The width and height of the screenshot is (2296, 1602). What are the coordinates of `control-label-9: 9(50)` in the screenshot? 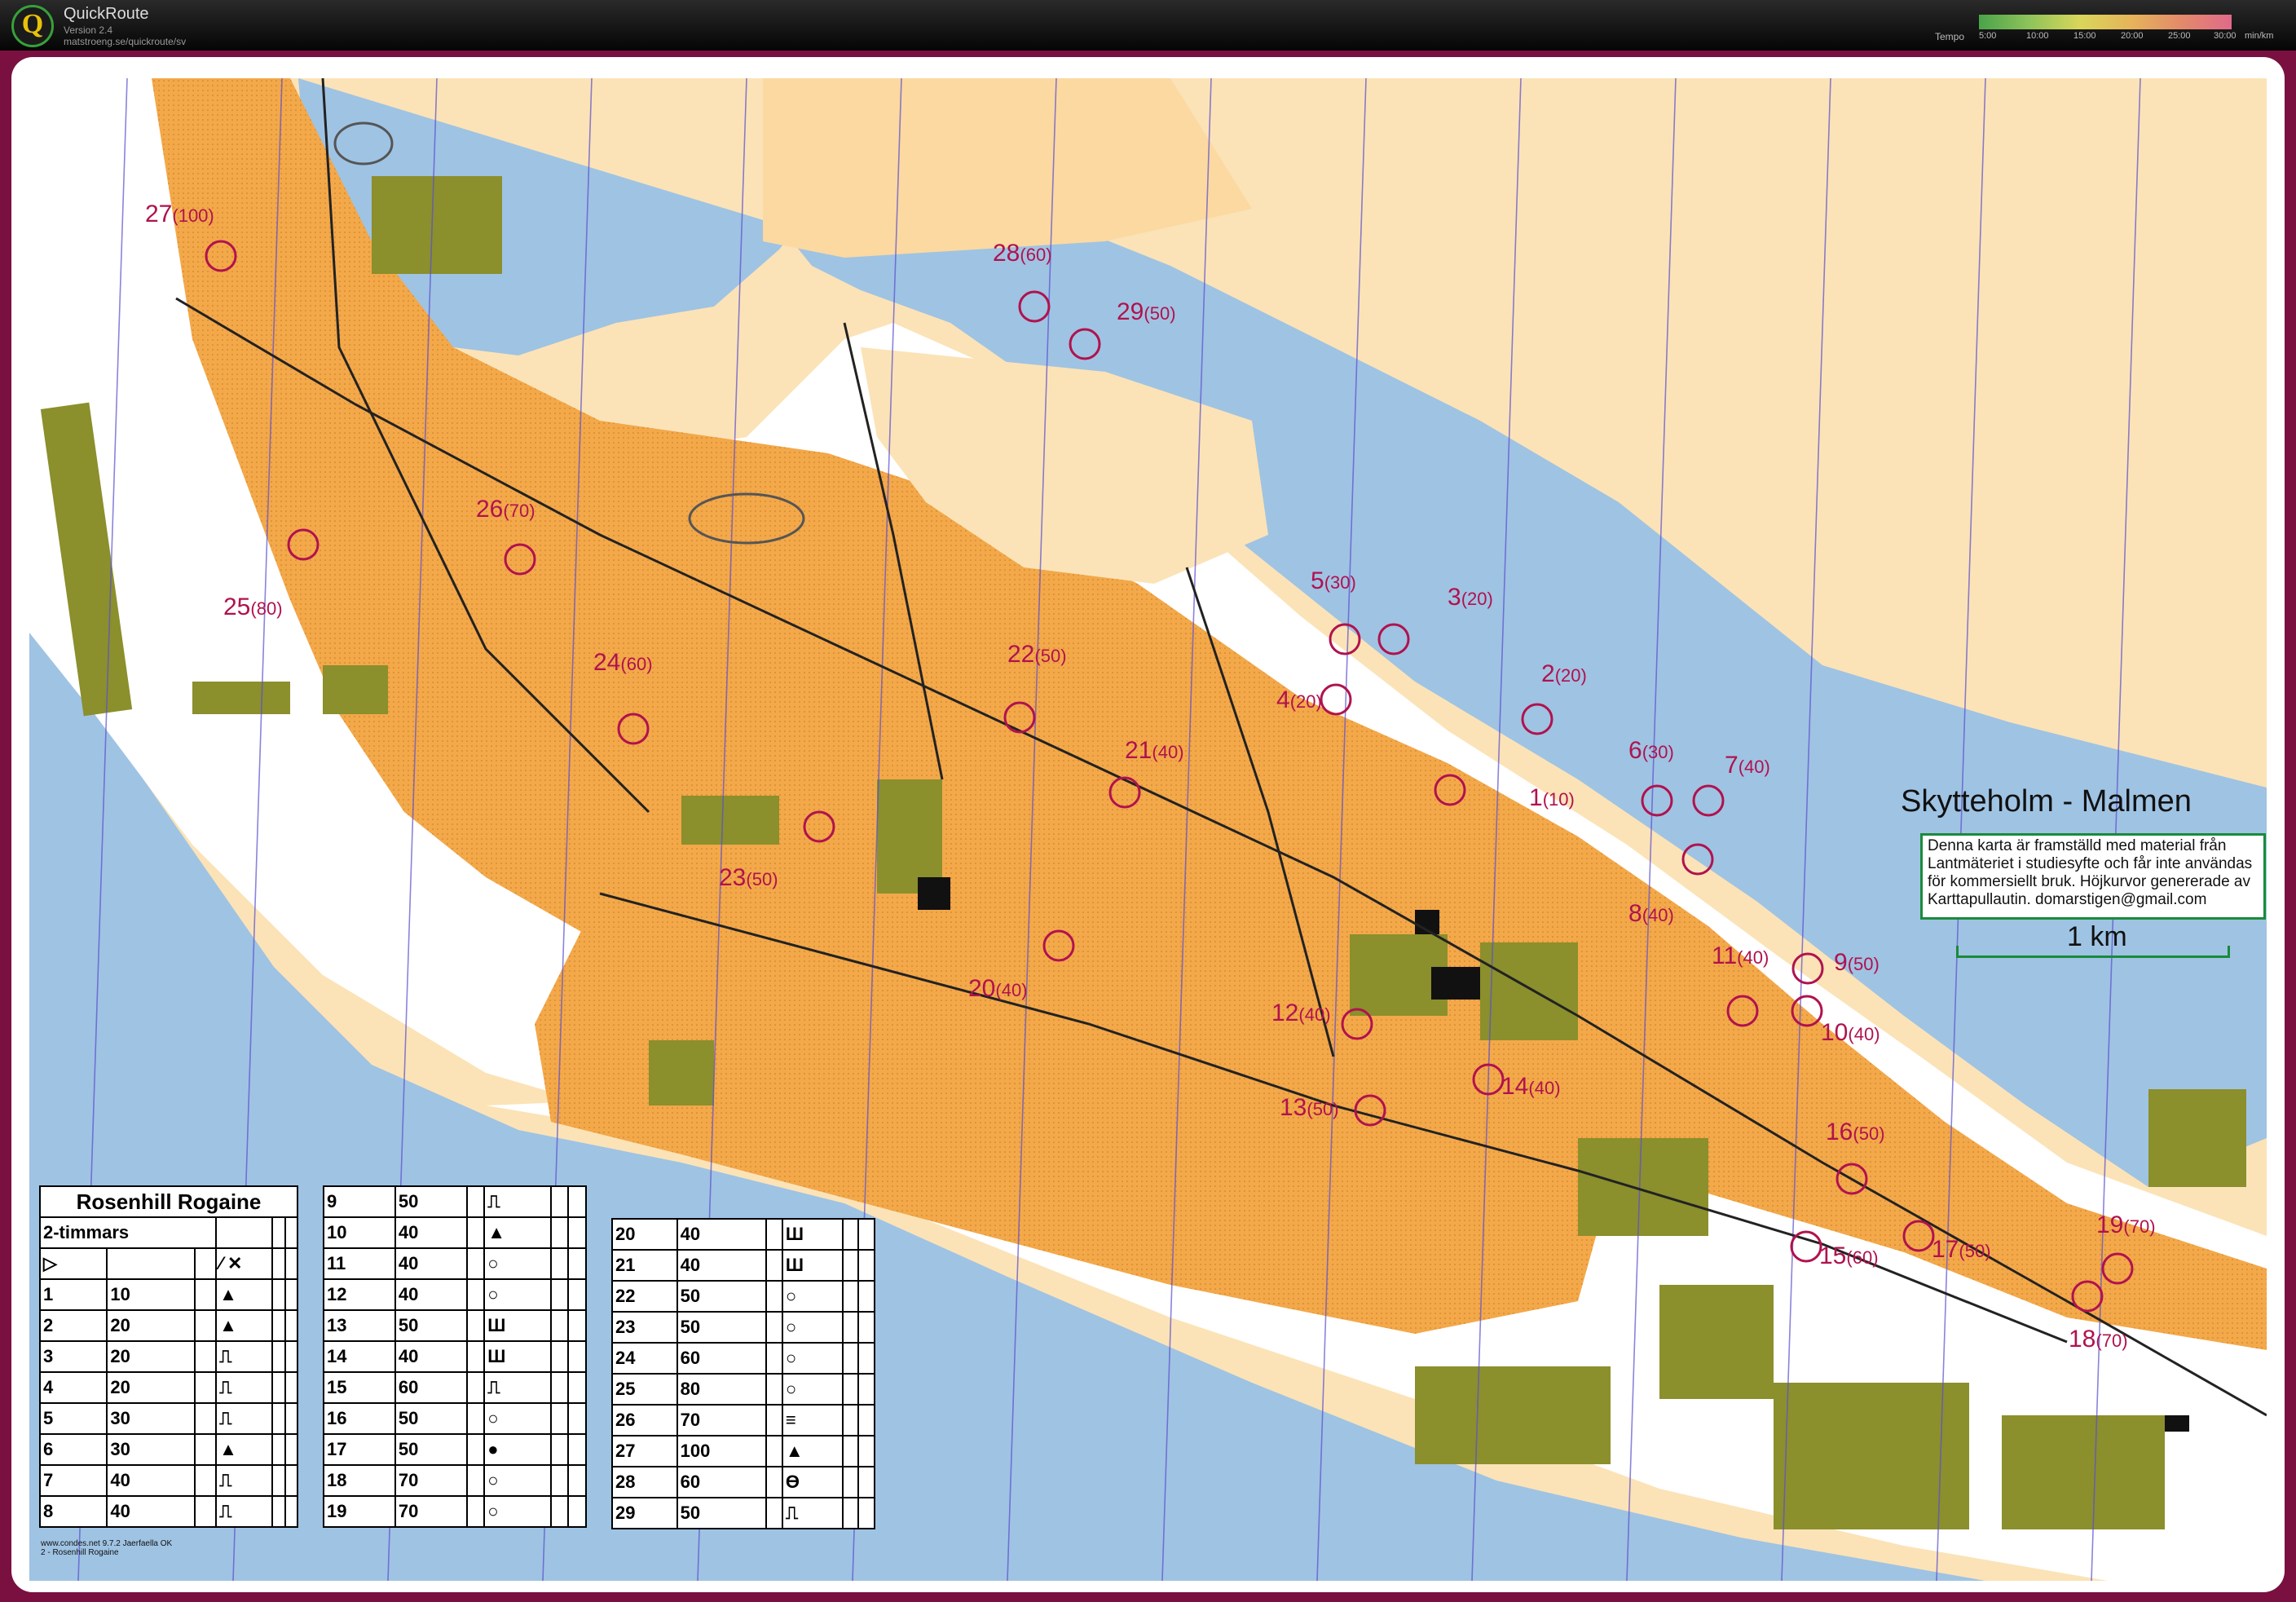 It's located at (1857, 962).